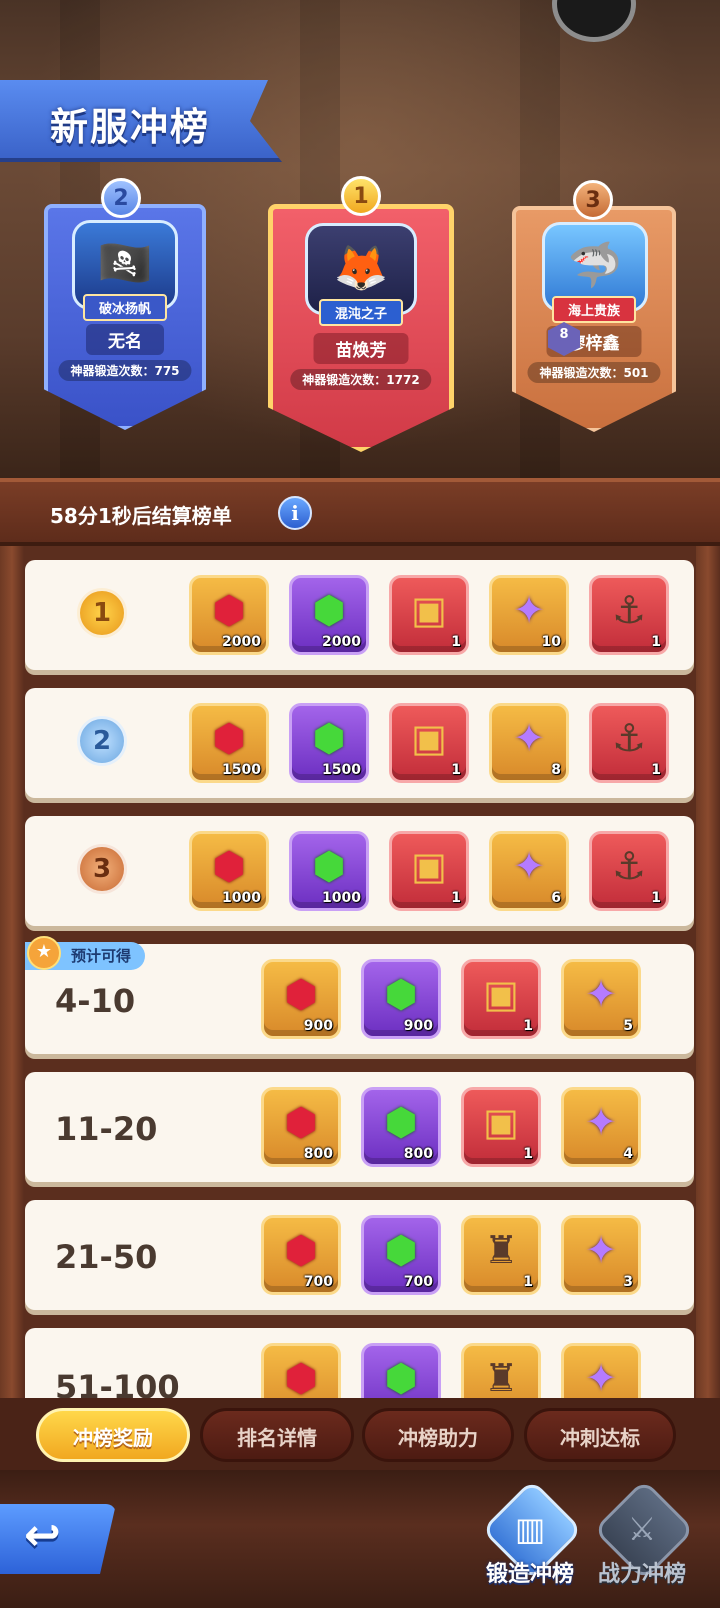 The image size is (720, 1608). I want to click on tab-sprint-goal: 冲刺达标, so click(600, 1435).